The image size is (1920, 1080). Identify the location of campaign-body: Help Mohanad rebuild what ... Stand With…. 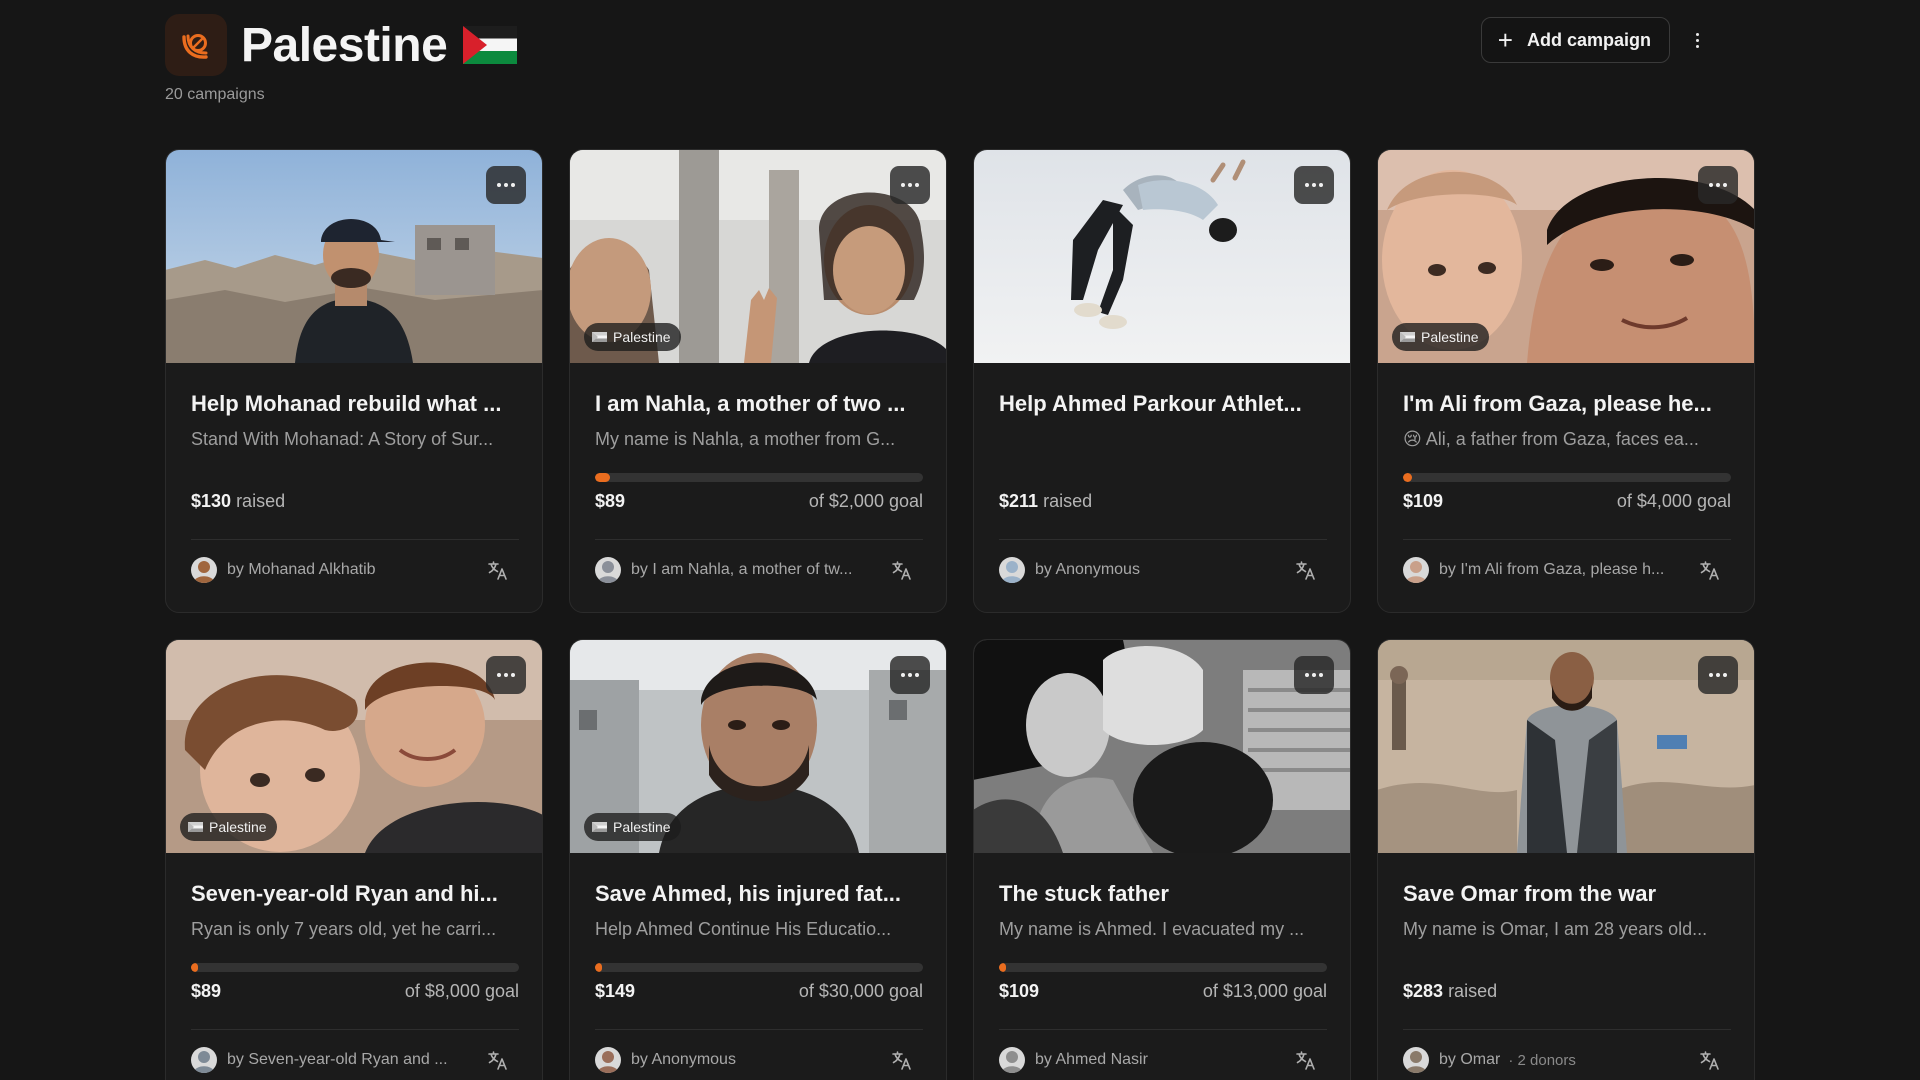
(355, 487).